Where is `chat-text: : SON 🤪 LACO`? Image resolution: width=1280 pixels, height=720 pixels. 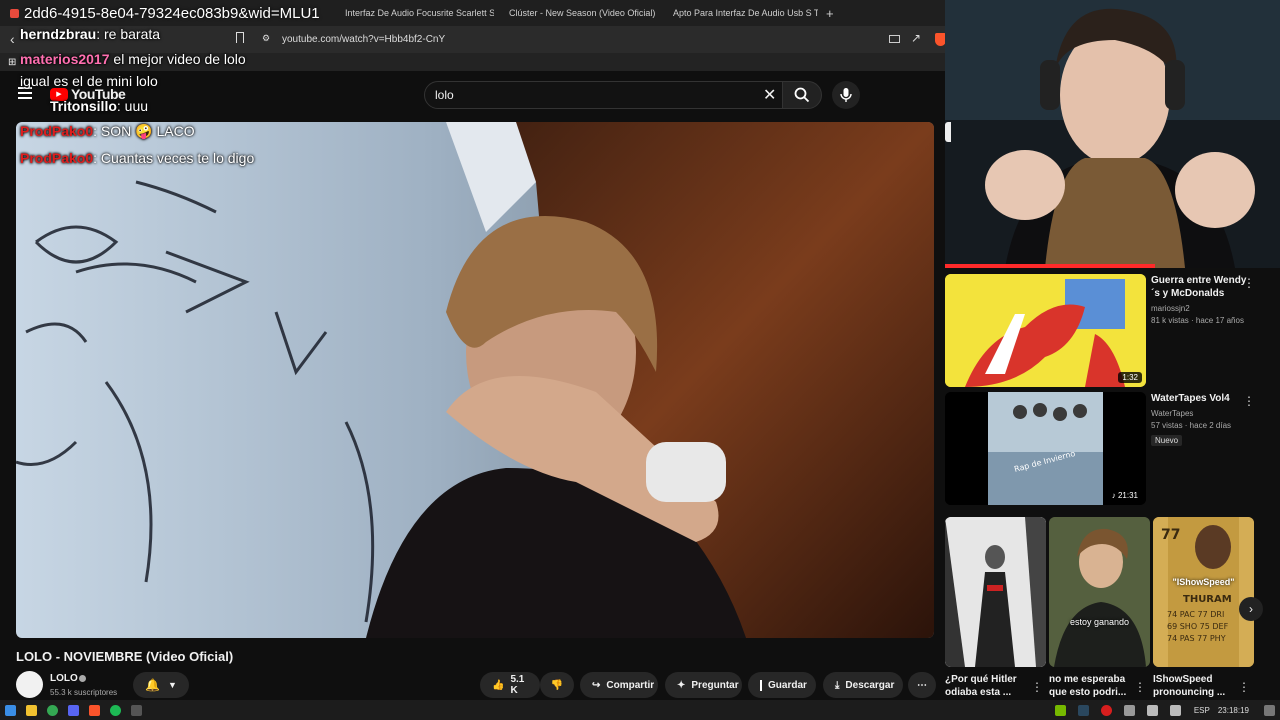 chat-text: : SON 🤪 LACO is located at coordinates (144, 131).